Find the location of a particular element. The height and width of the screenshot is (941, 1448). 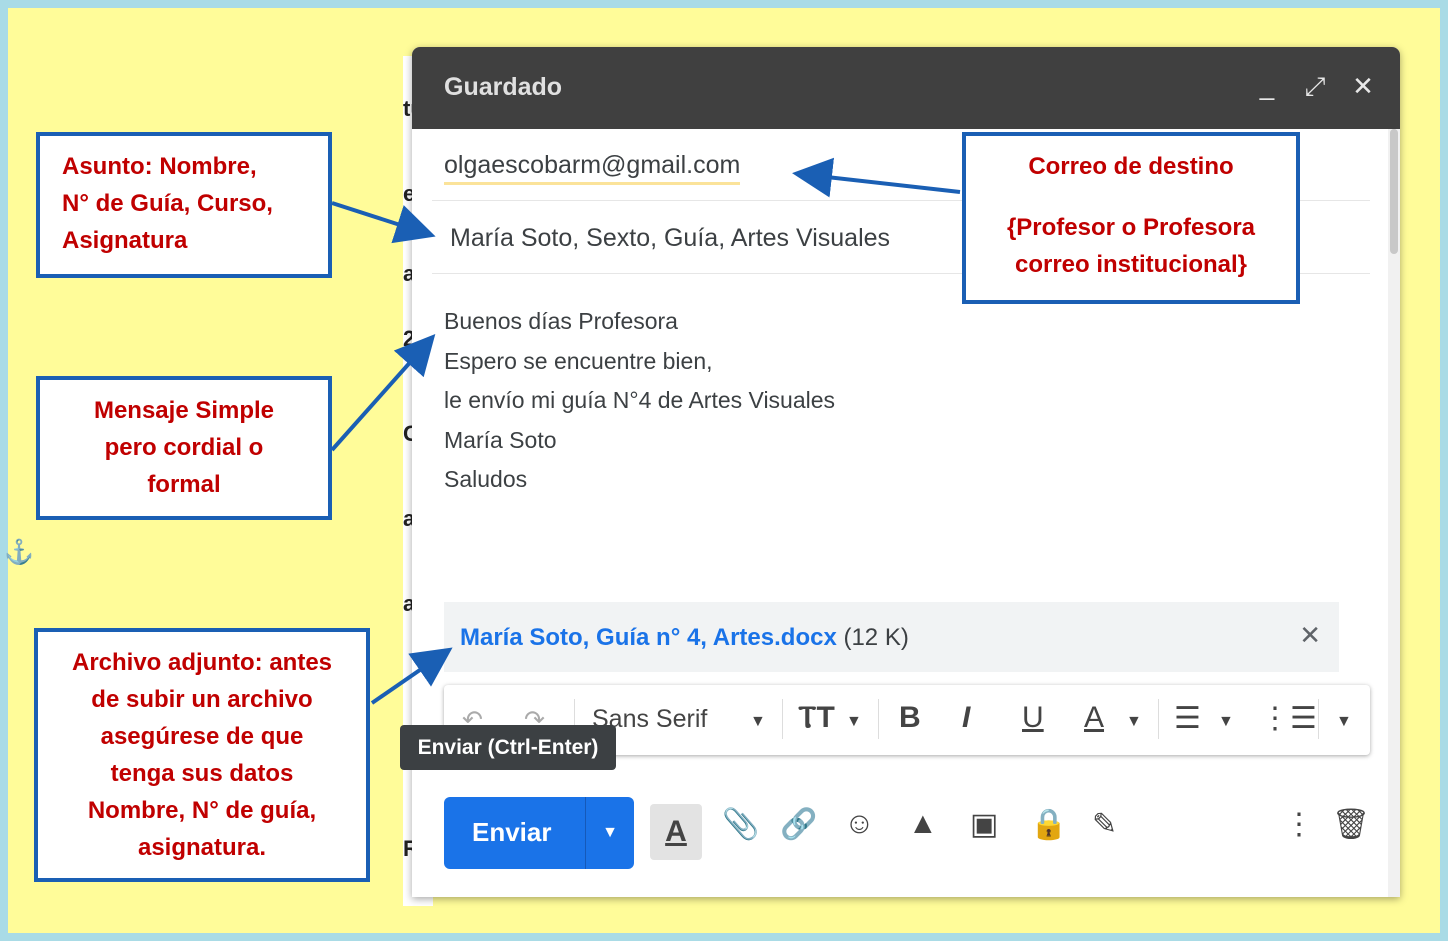

note-line: asignatura. is located at coordinates (202, 847).